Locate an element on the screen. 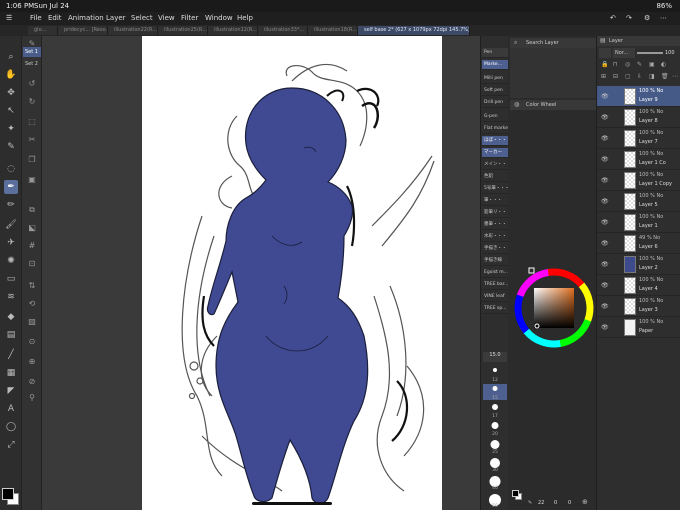 Image resolution: width=680 pixels, height=510 pixels. redo-side-icon: ↻ is located at coordinates (32, 102).